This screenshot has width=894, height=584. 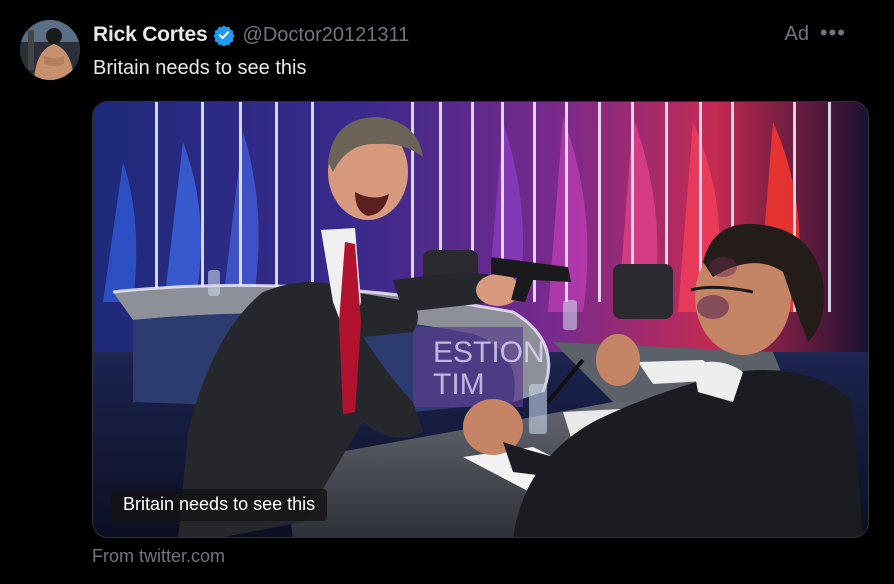 What do you see at coordinates (219, 505) in the screenshot?
I see `media-caption: Britain needs to see this` at bounding box center [219, 505].